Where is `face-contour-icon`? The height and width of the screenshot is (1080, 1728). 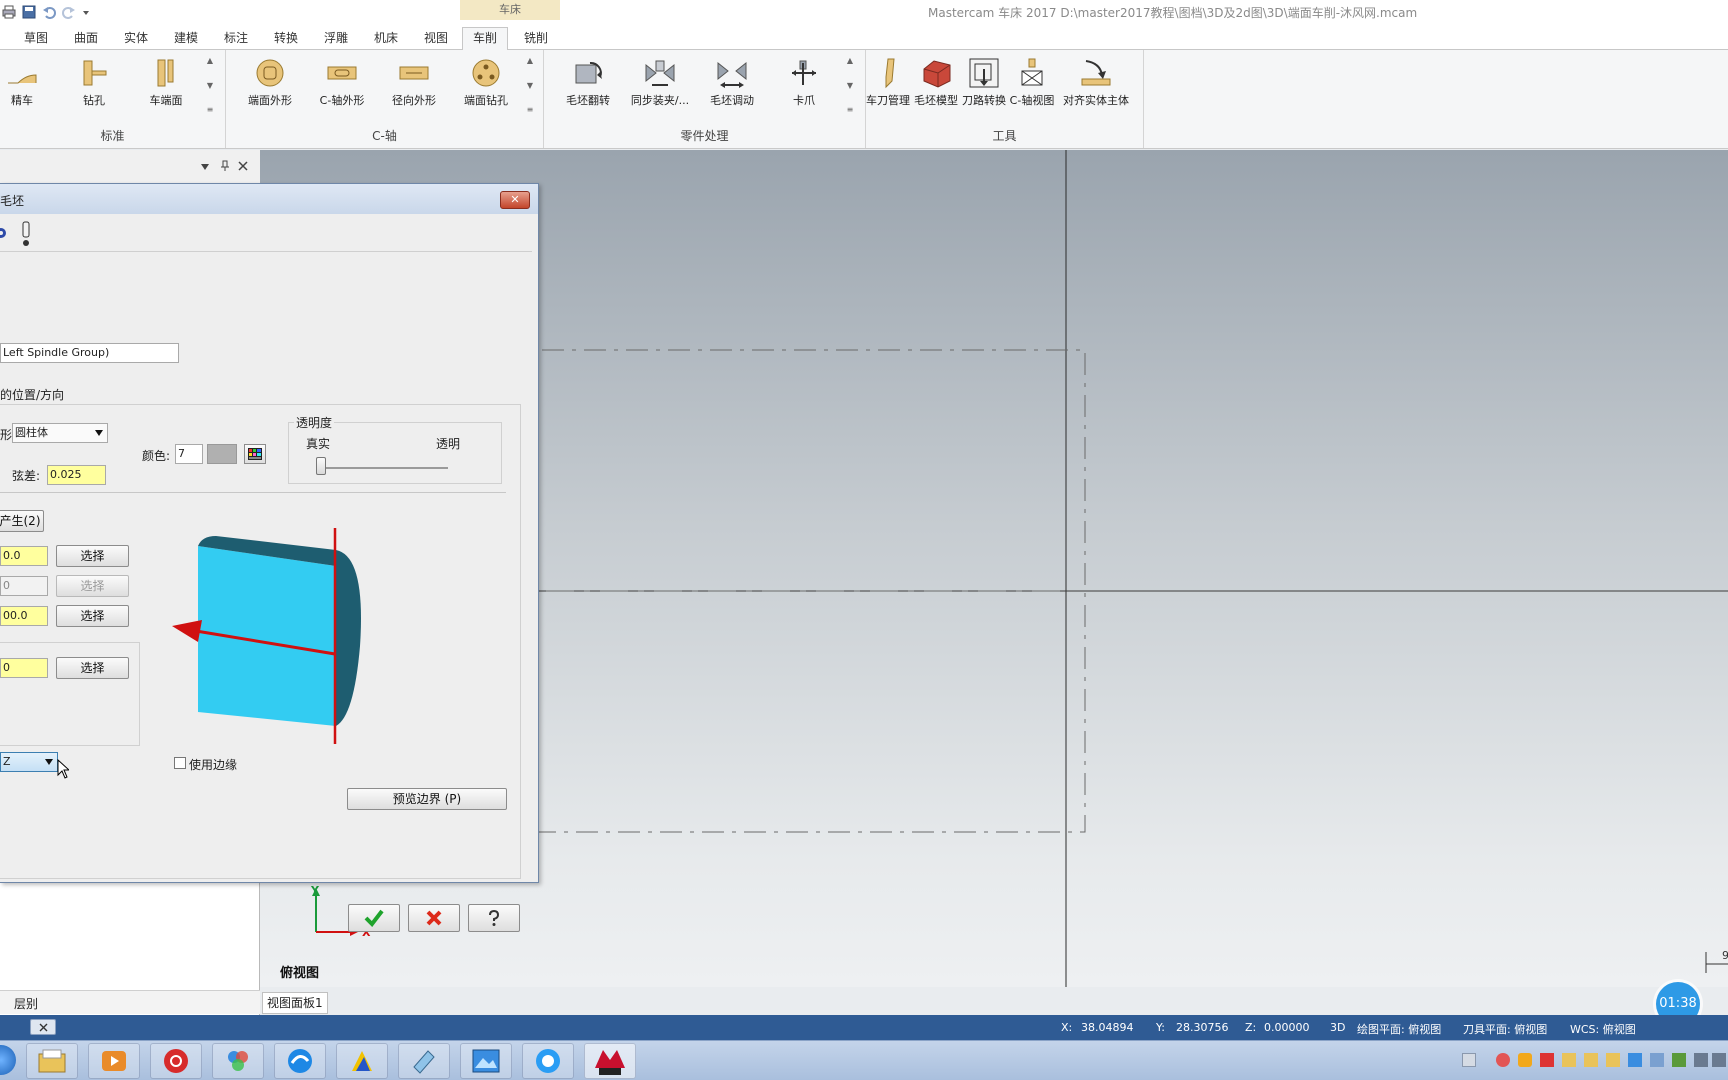
face-contour-icon is located at coordinates (270, 73).